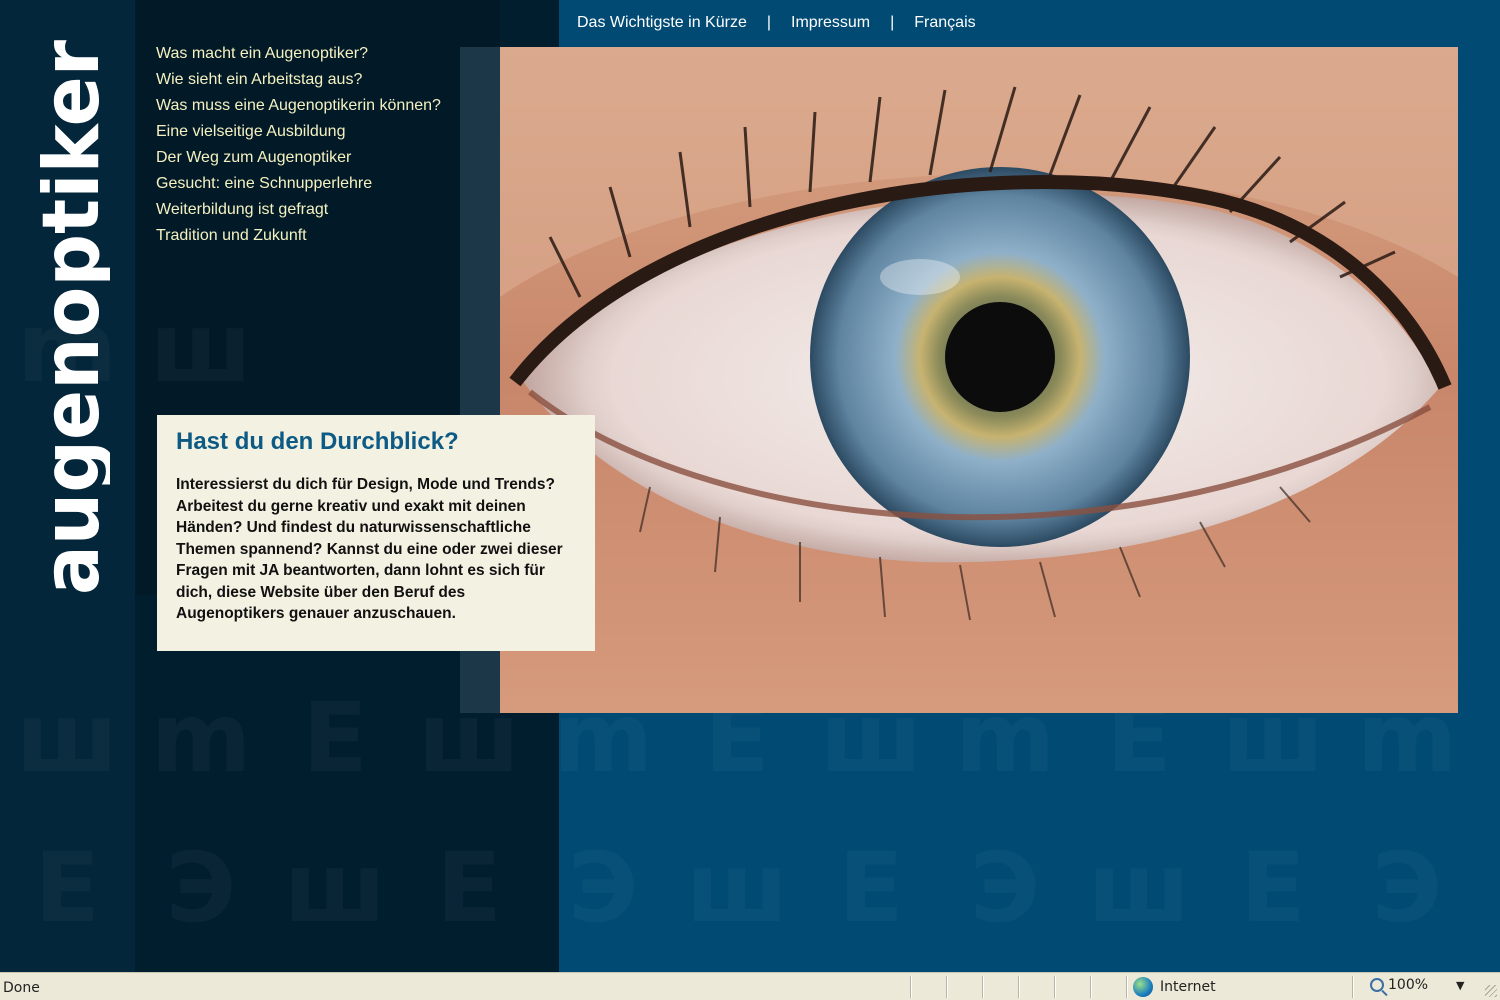  I want to click on resize-grip-icon, so click(1491, 991).